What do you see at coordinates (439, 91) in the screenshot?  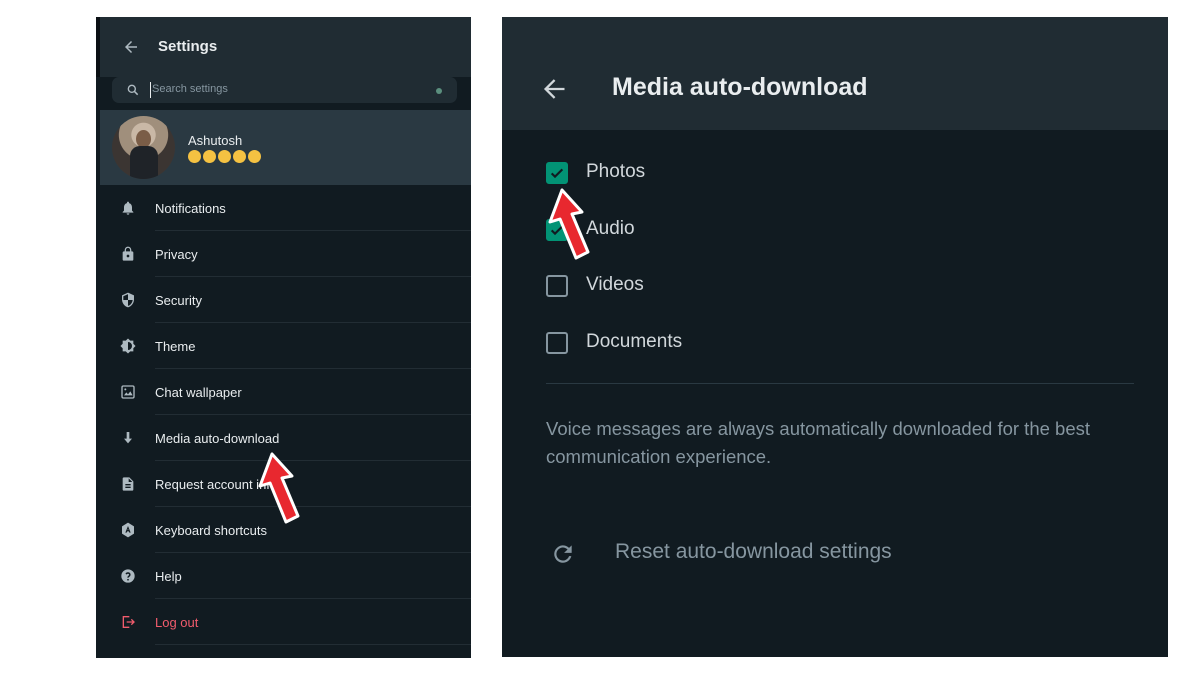 I see `status-dot-icon` at bounding box center [439, 91].